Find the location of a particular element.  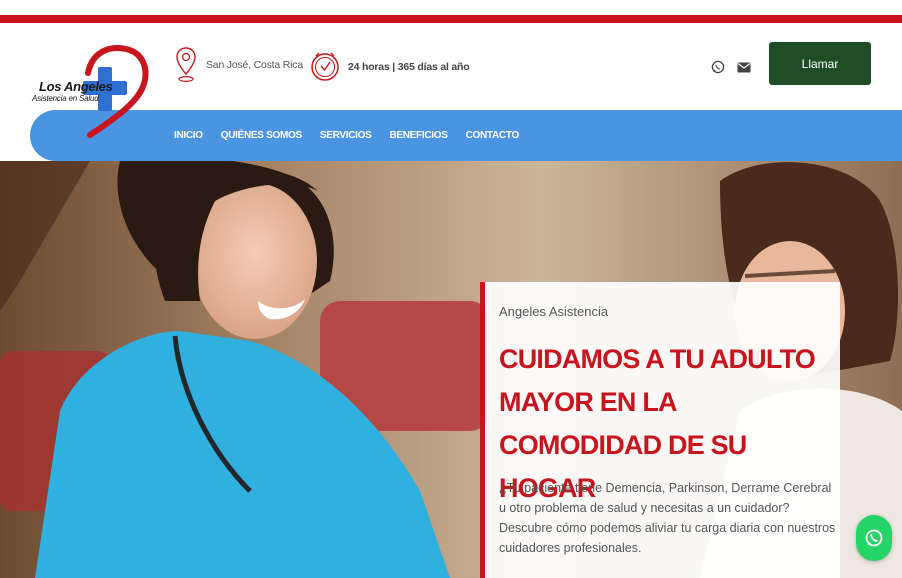

header-hours: 24 horas | 365 días al año is located at coordinates (390, 67).